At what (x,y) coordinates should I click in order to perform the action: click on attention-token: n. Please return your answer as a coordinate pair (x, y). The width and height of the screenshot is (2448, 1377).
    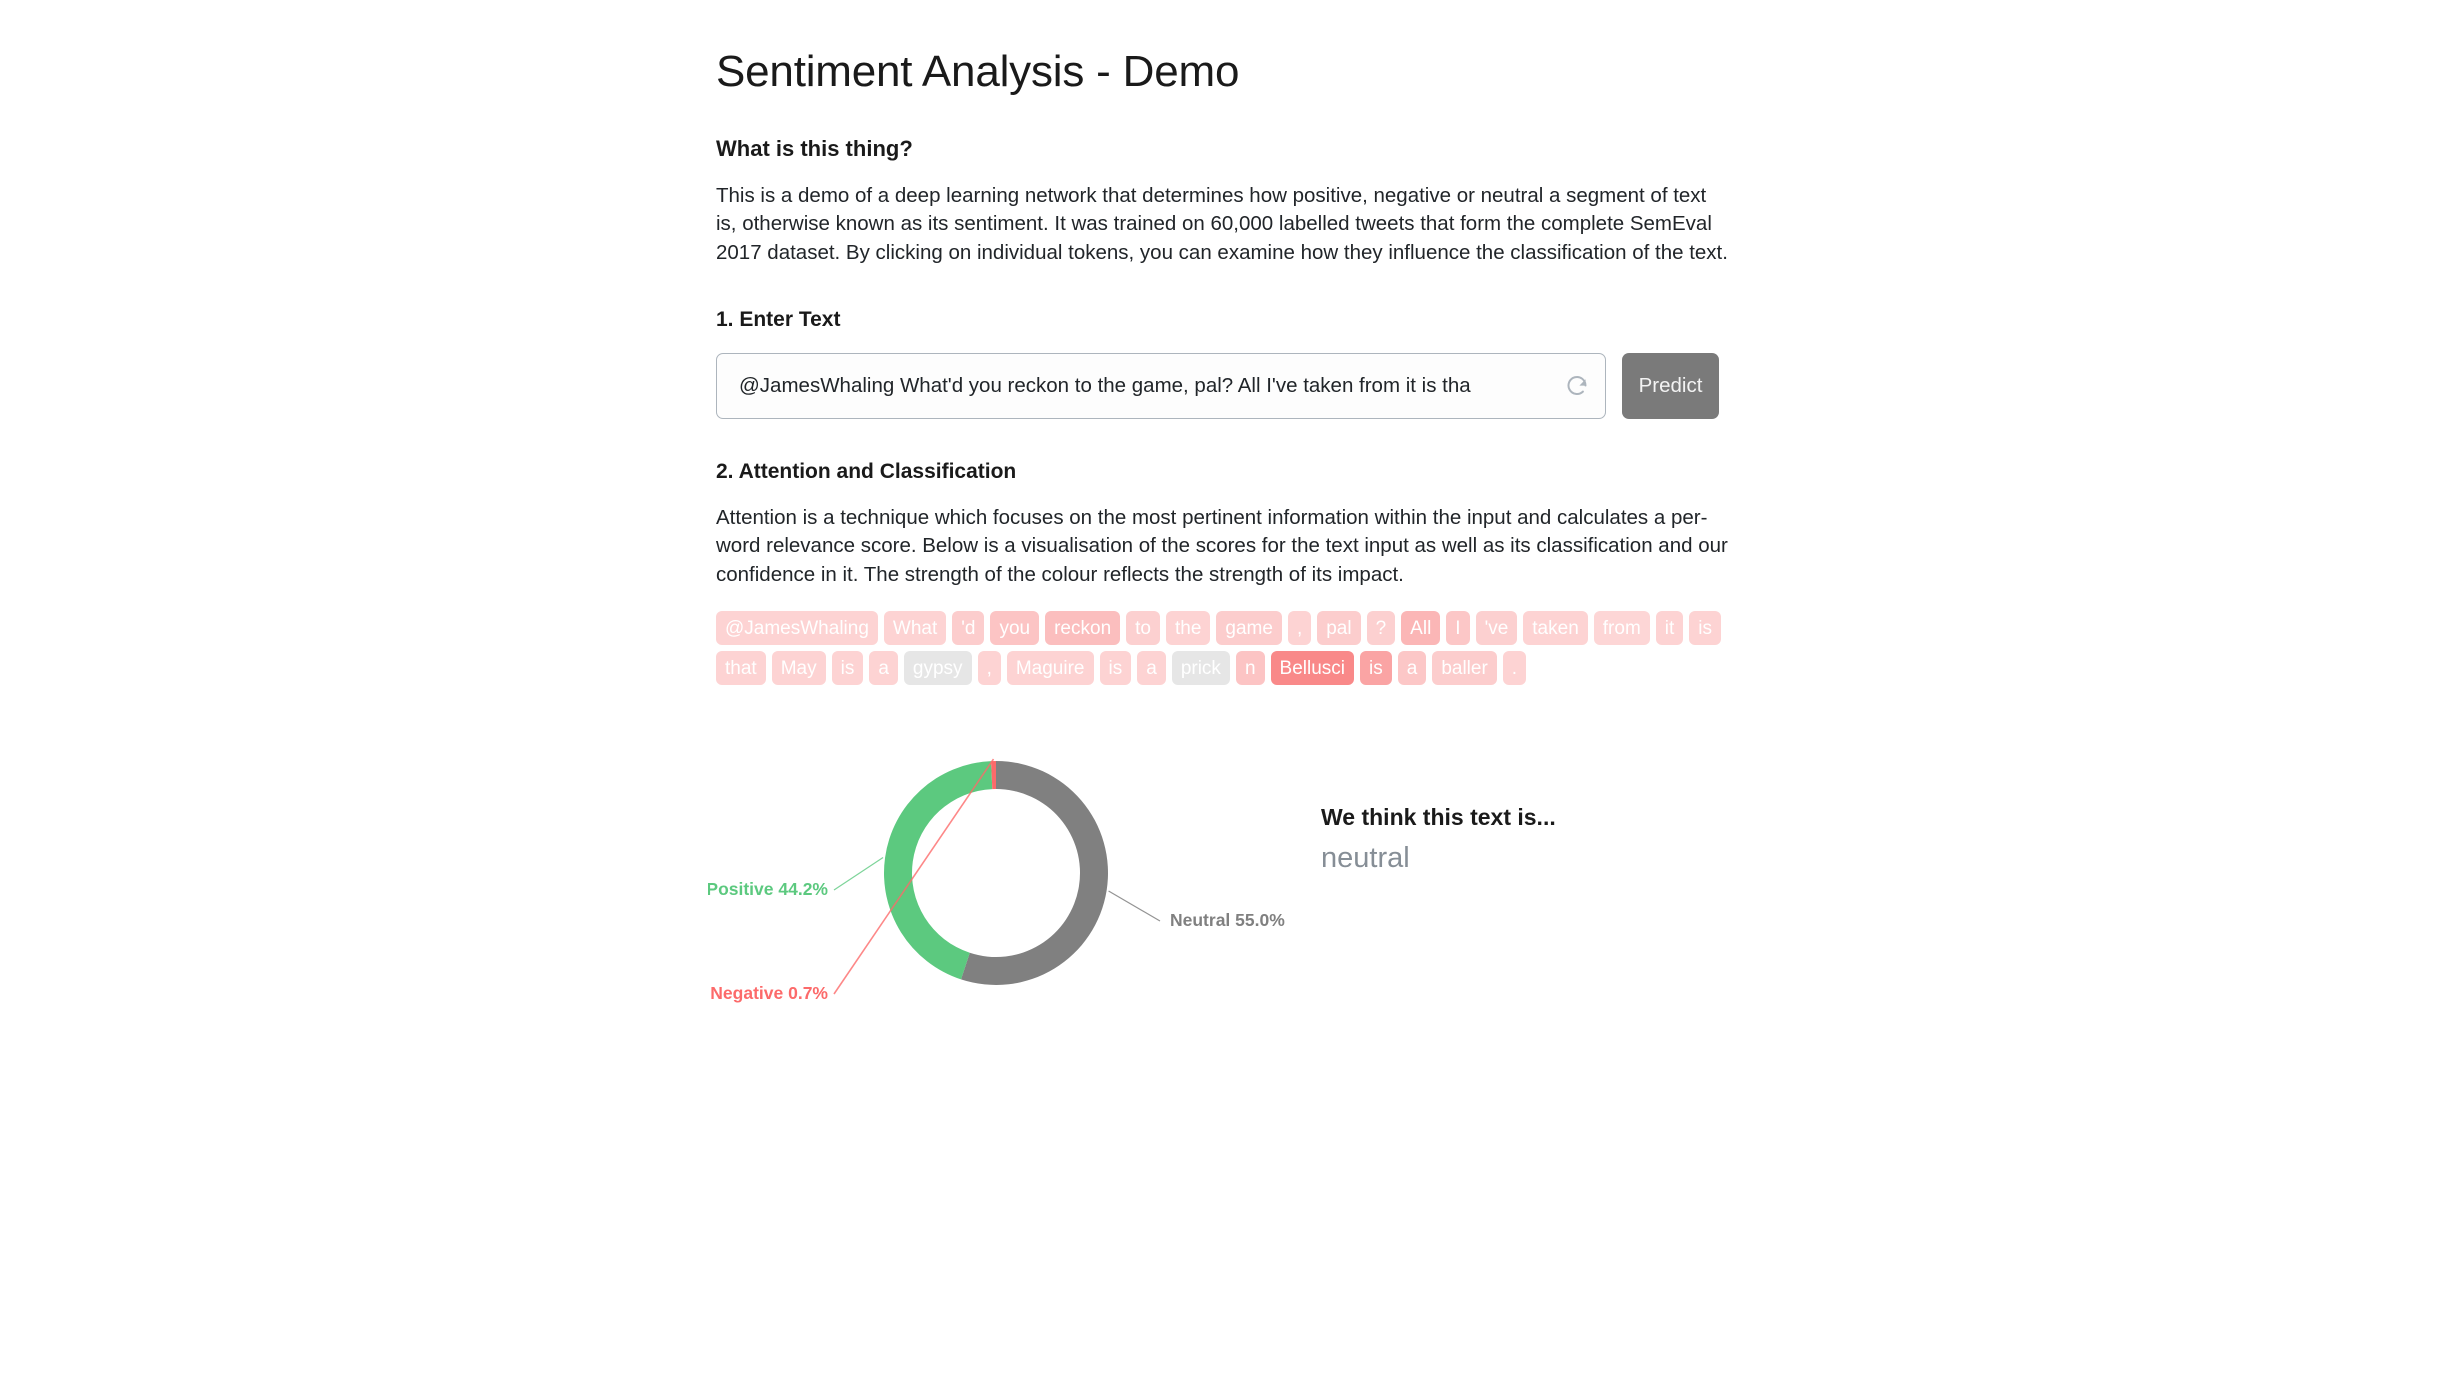
    Looking at the image, I should click on (1250, 668).